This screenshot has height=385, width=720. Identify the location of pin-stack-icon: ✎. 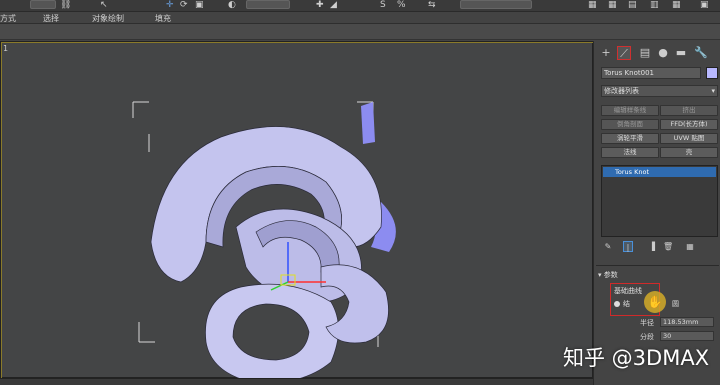
(608, 246).